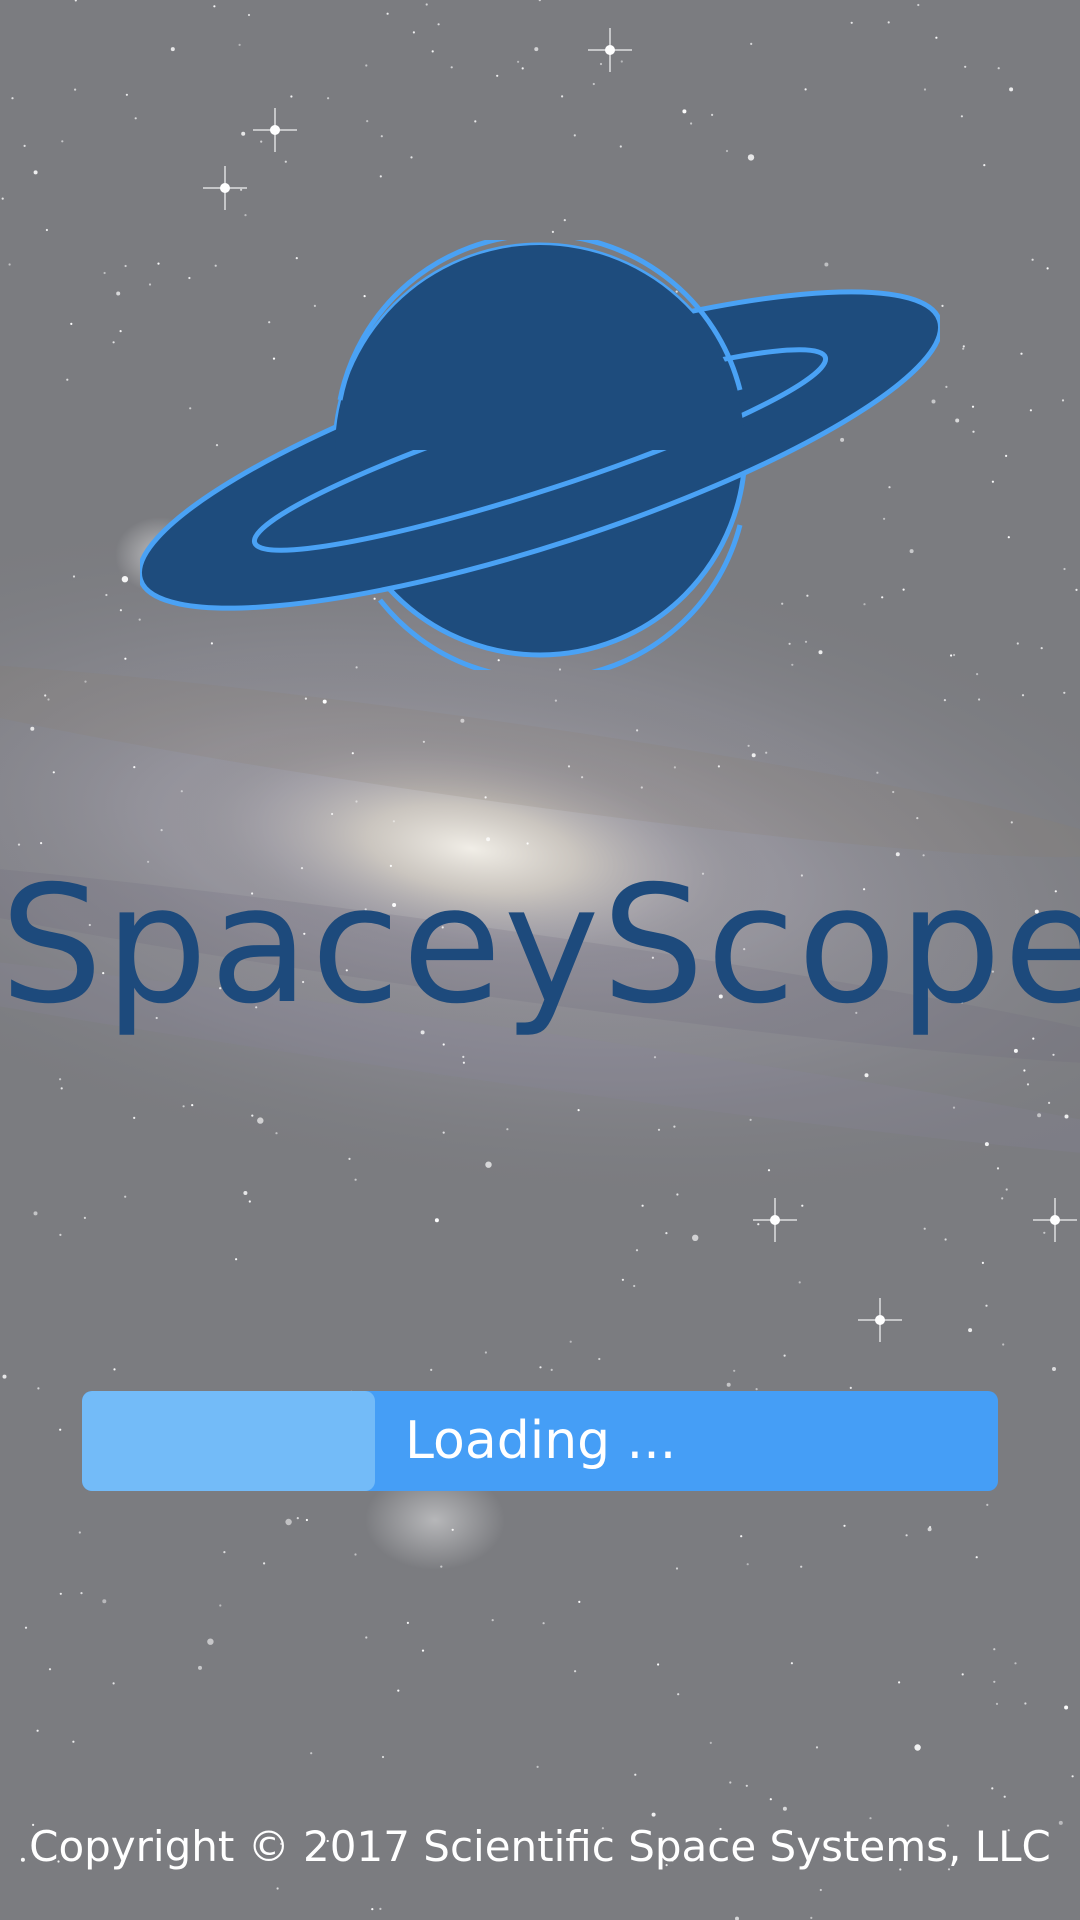  Describe the element at coordinates (540, 946) in the screenshot. I see `app-title: SpaceyScope` at that location.